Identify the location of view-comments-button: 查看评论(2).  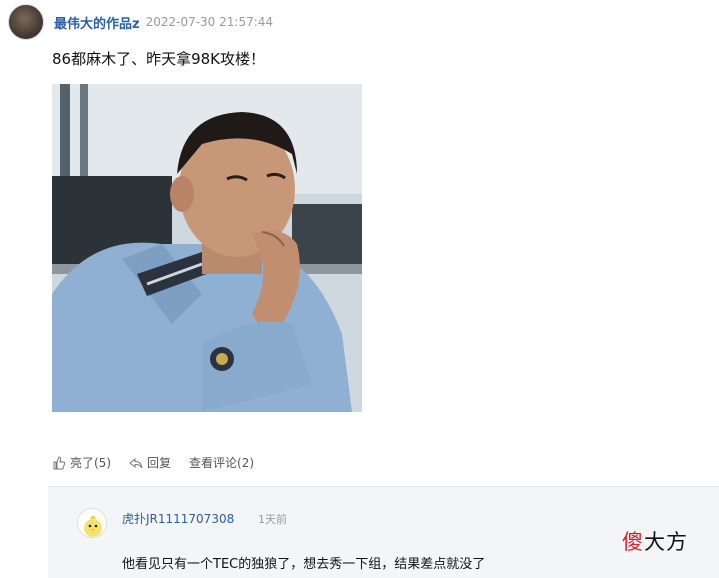
(221, 462).